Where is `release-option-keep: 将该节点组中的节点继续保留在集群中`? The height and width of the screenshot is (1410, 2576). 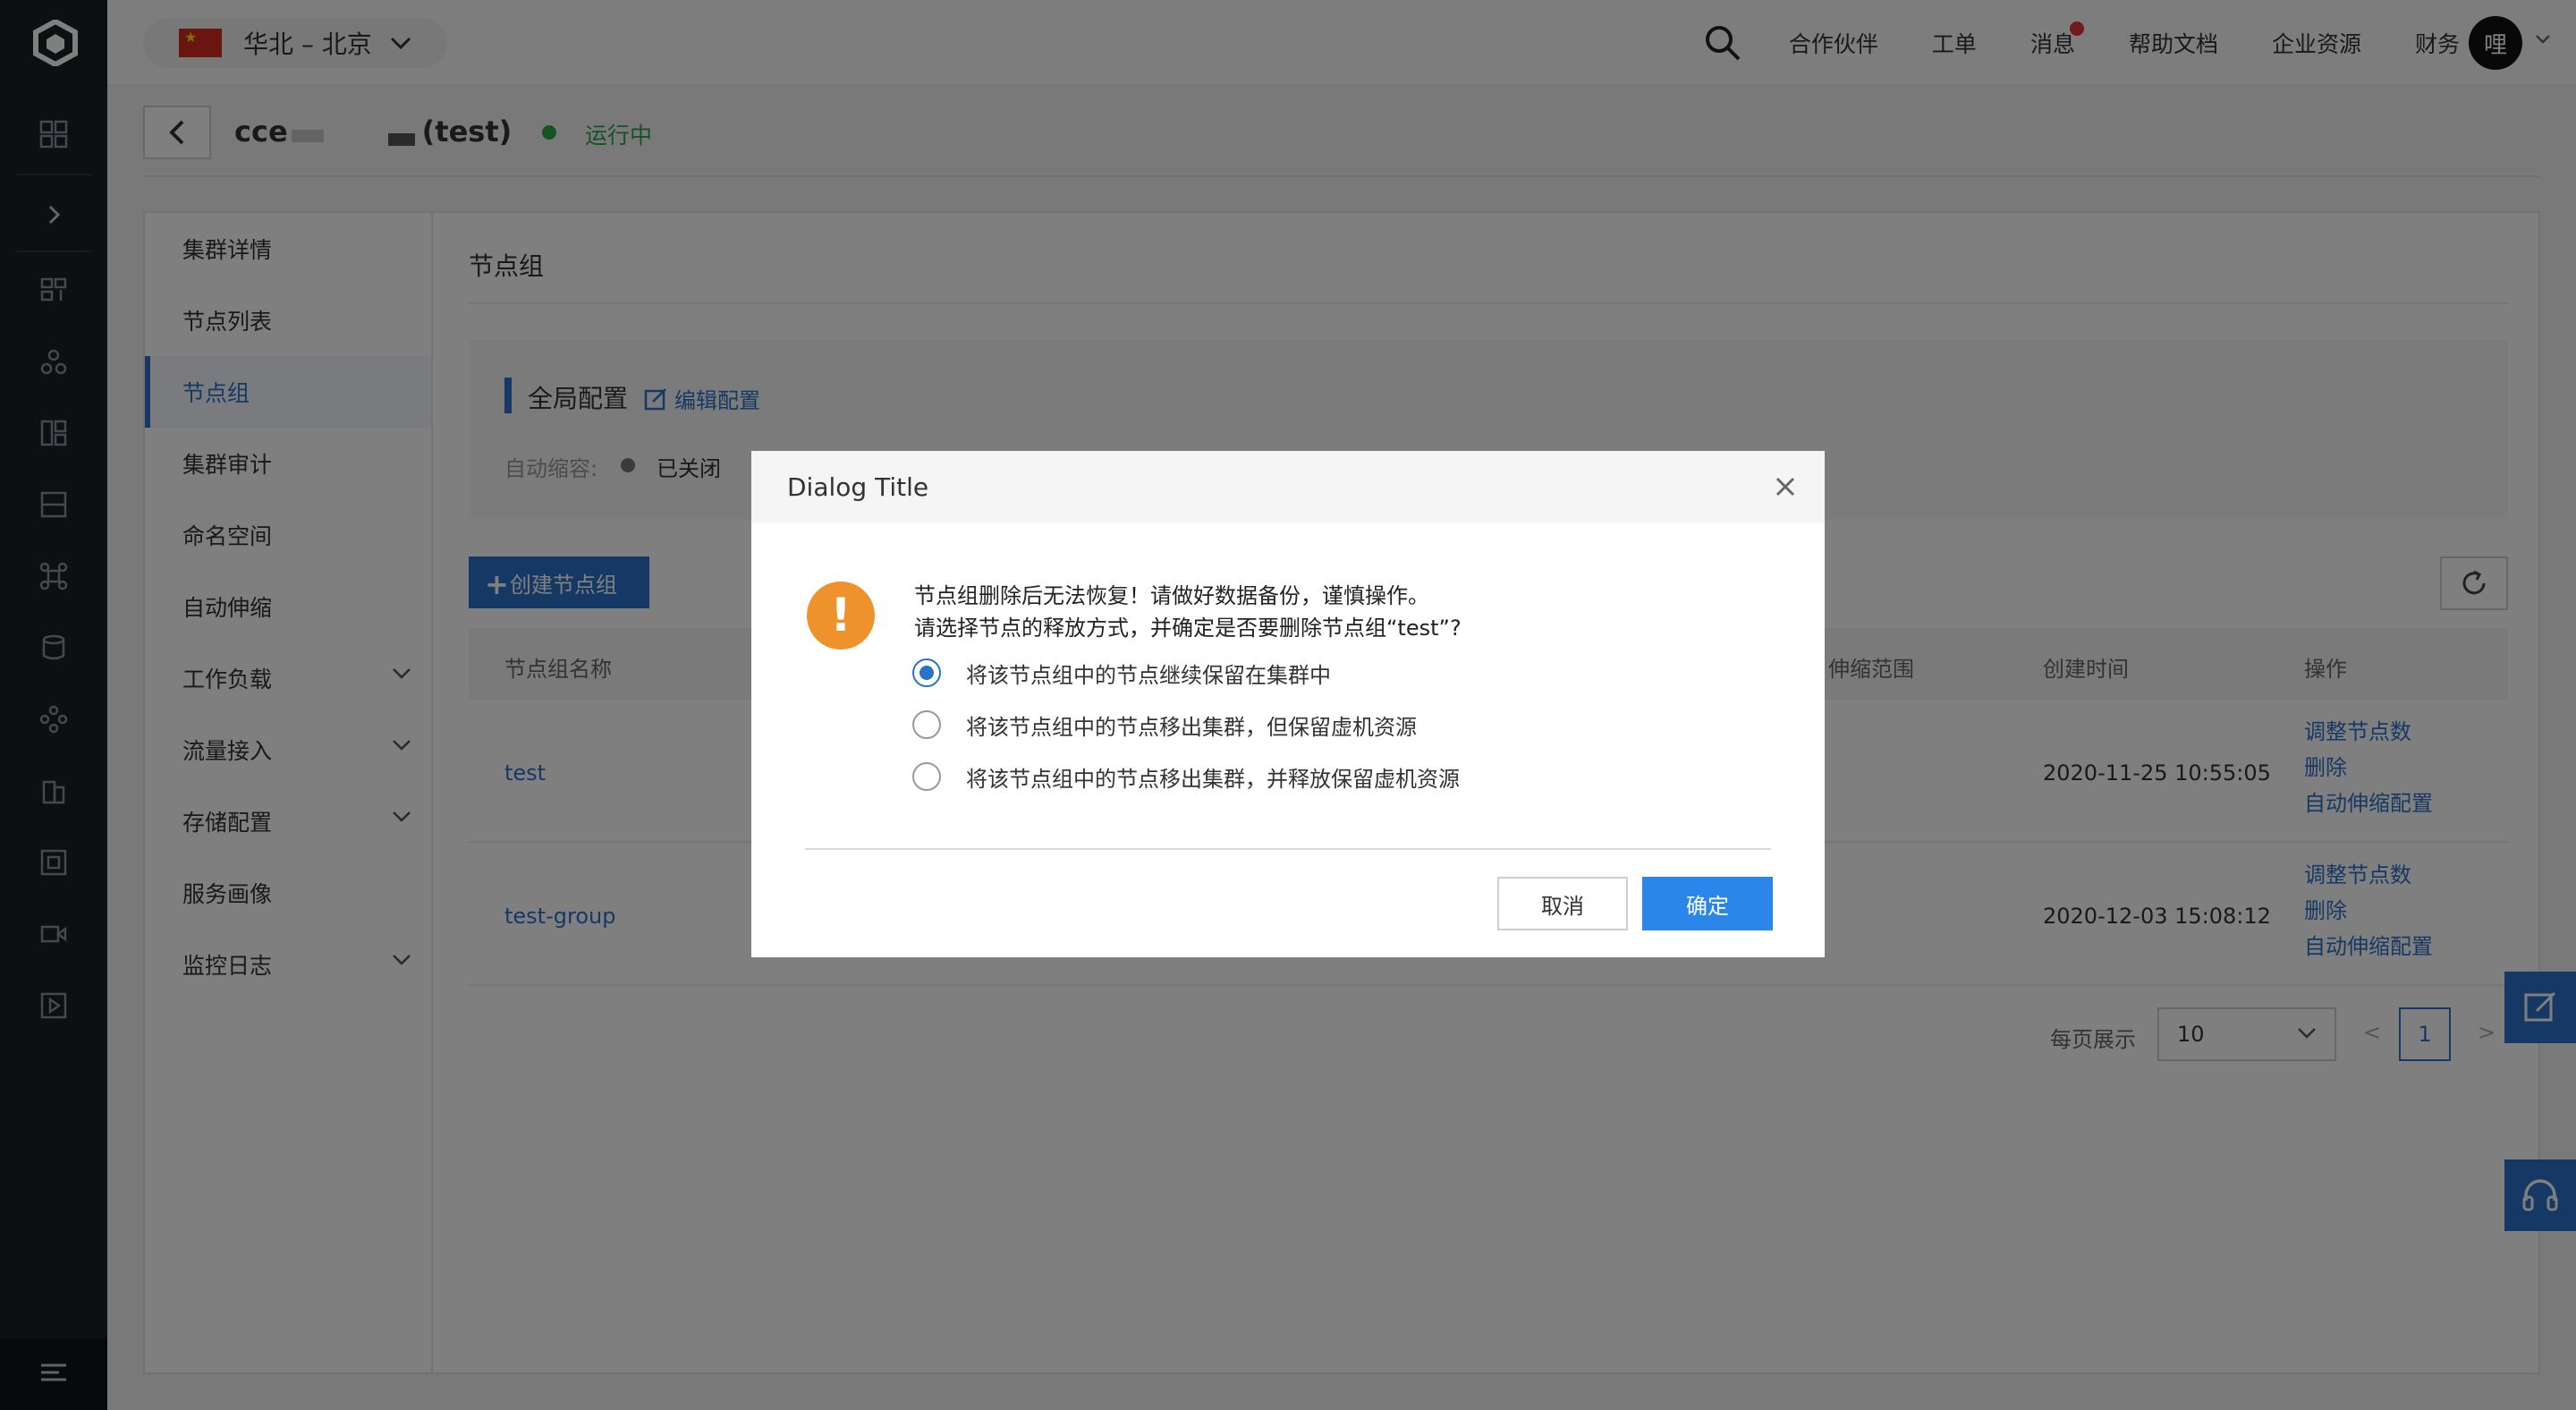
release-option-keep: 将该节点组中的节点继续保留在集群中 is located at coordinates (1121, 673).